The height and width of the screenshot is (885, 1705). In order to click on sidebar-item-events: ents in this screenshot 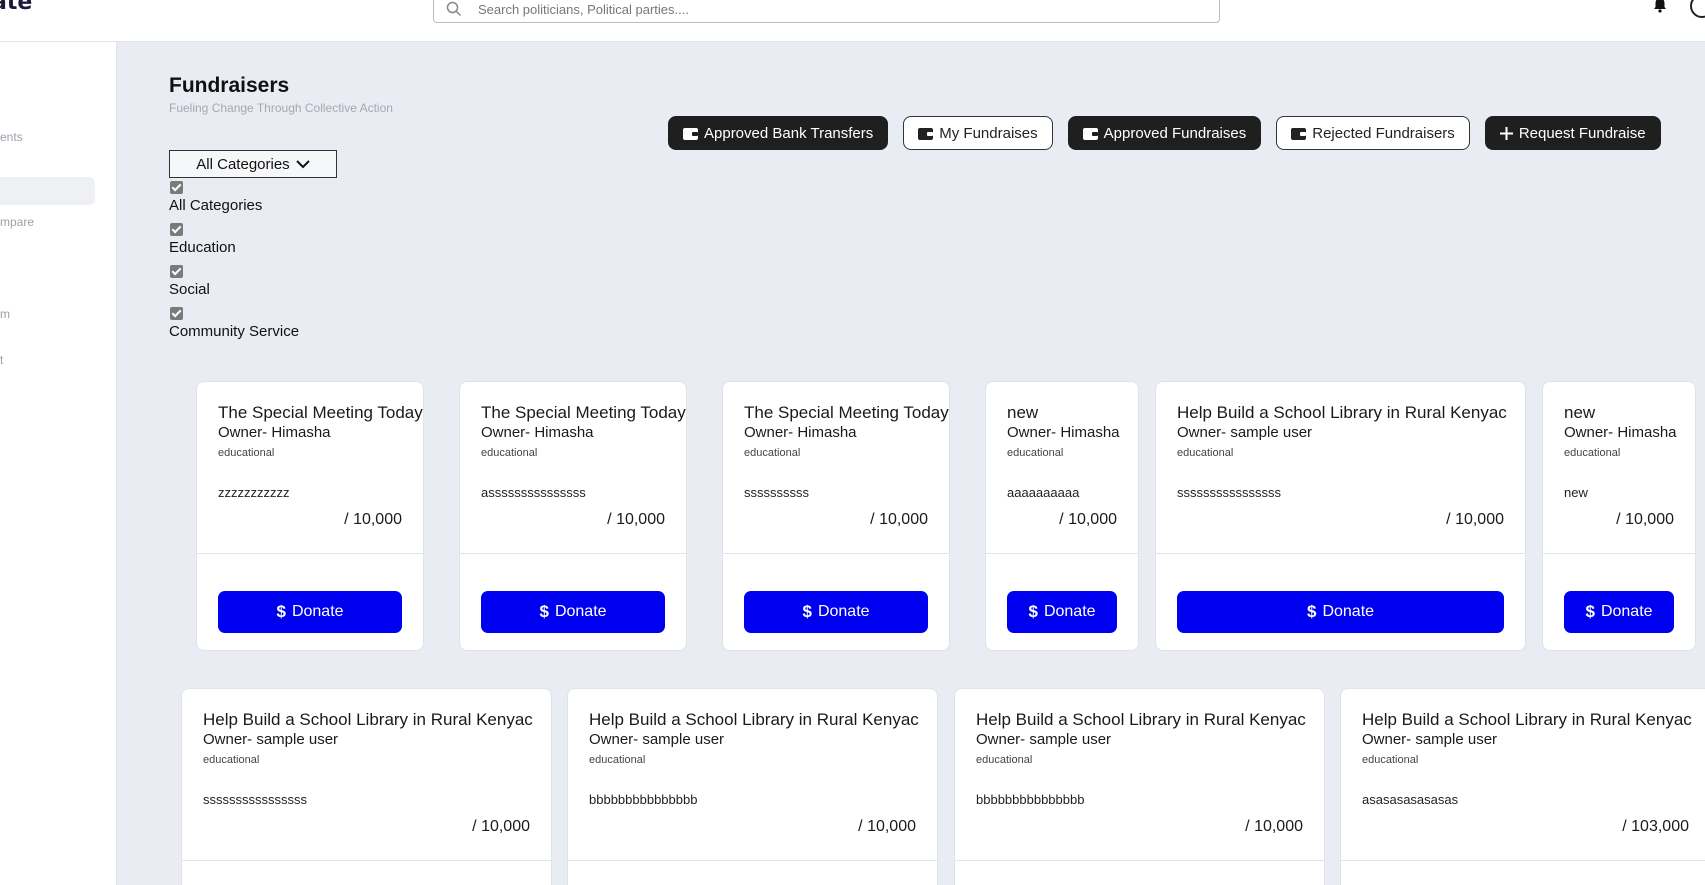, I will do `click(11, 137)`.